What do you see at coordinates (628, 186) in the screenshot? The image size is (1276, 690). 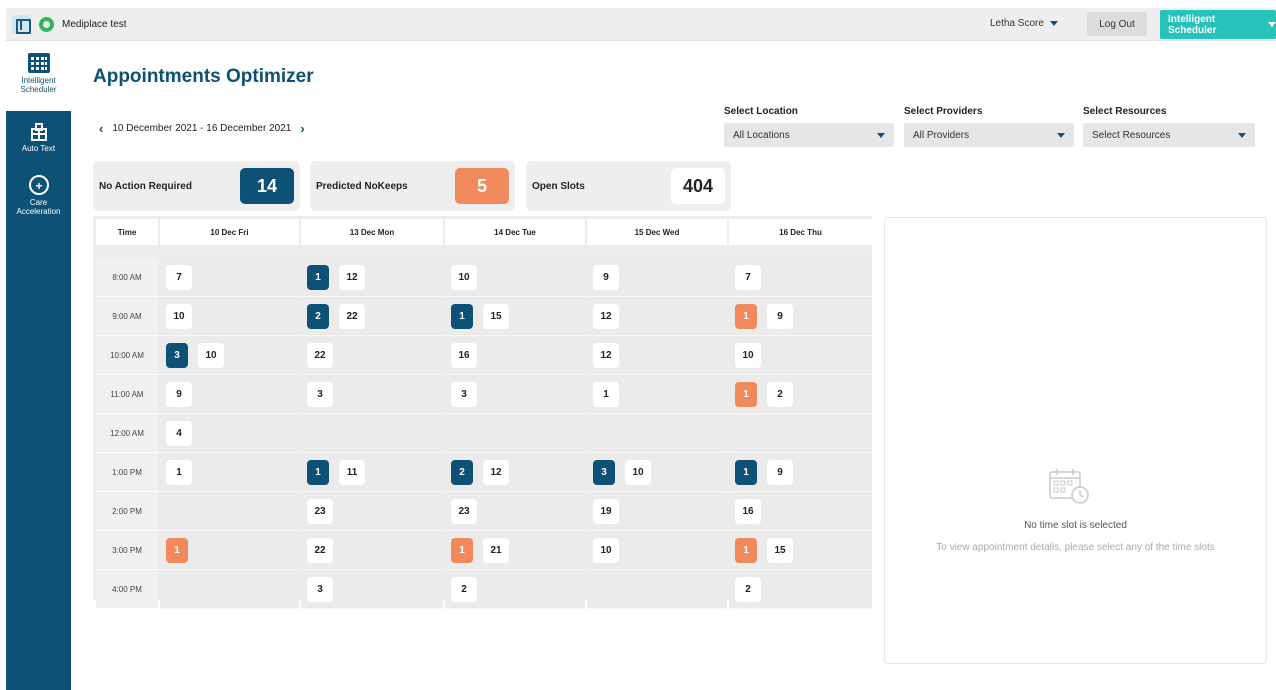 I see `kpi-open-slots: Open Slots 404` at bounding box center [628, 186].